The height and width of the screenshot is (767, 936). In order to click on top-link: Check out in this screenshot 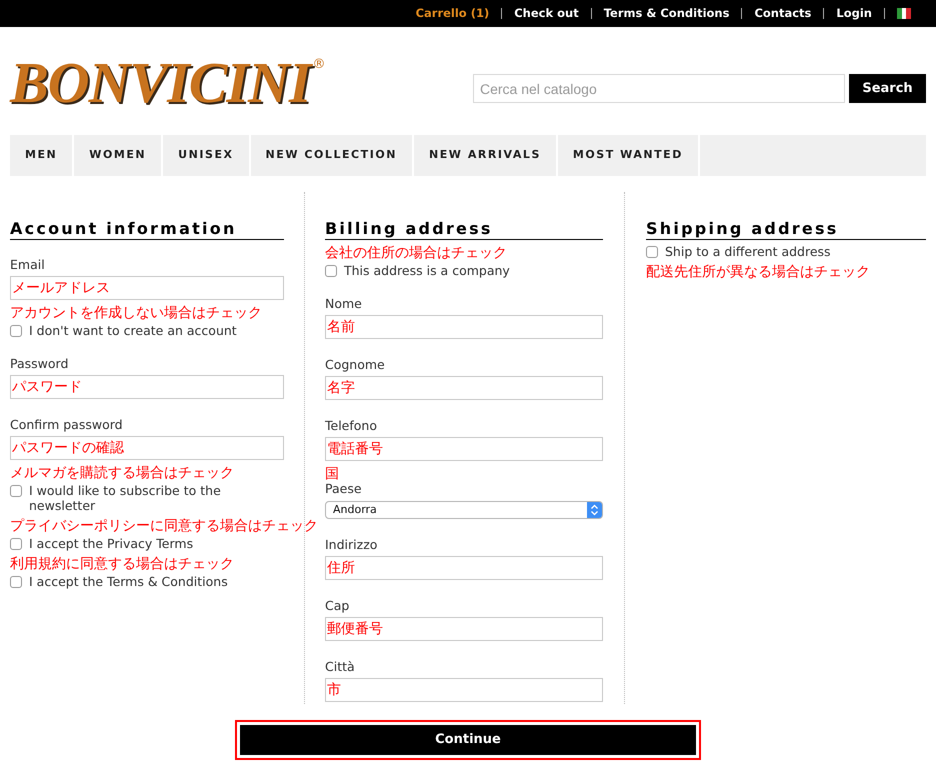, I will do `click(546, 13)`.